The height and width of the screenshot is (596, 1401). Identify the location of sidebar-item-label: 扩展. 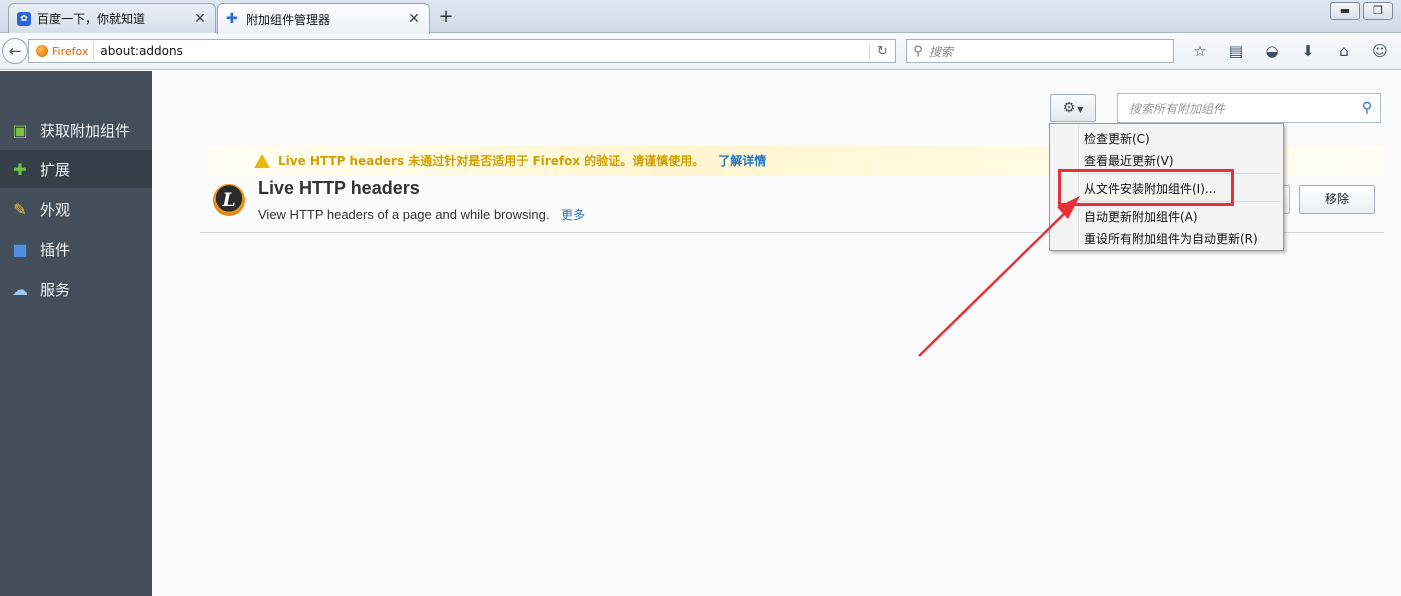
(55, 169).